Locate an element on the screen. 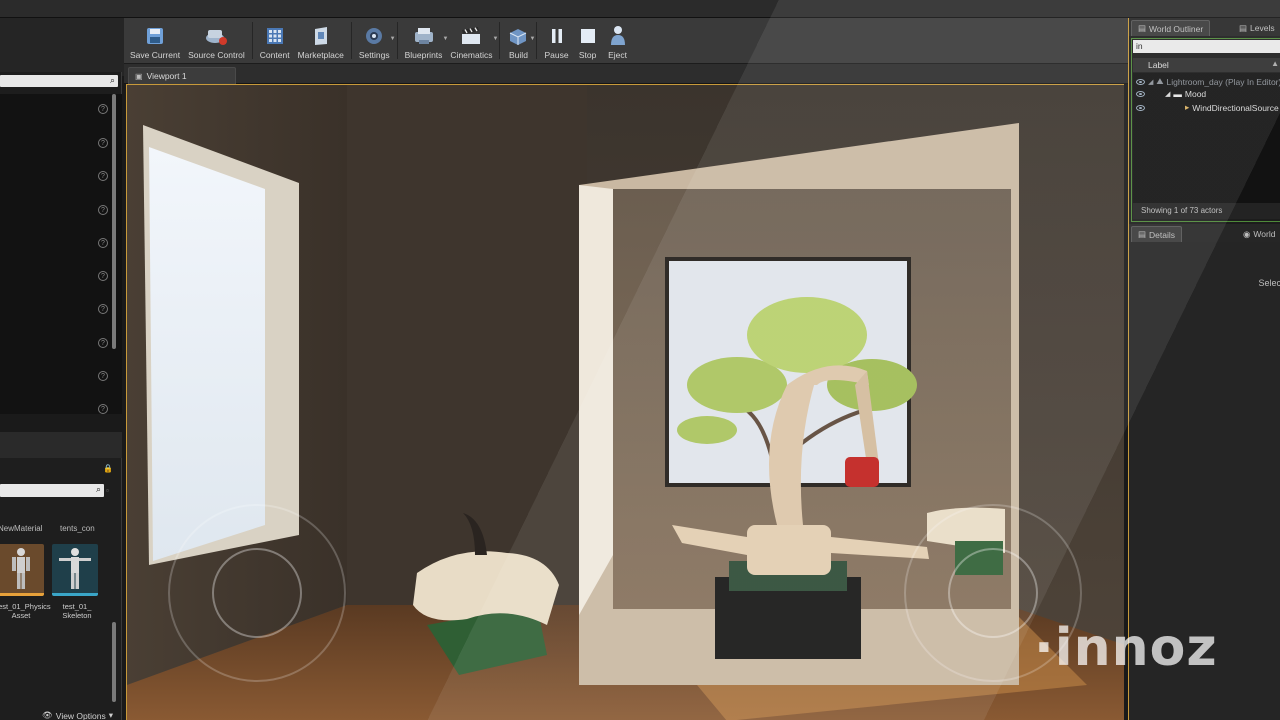 This screenshot has width=1280, height=720. source-control-button: Source Control is located at coordinates (216, 41).